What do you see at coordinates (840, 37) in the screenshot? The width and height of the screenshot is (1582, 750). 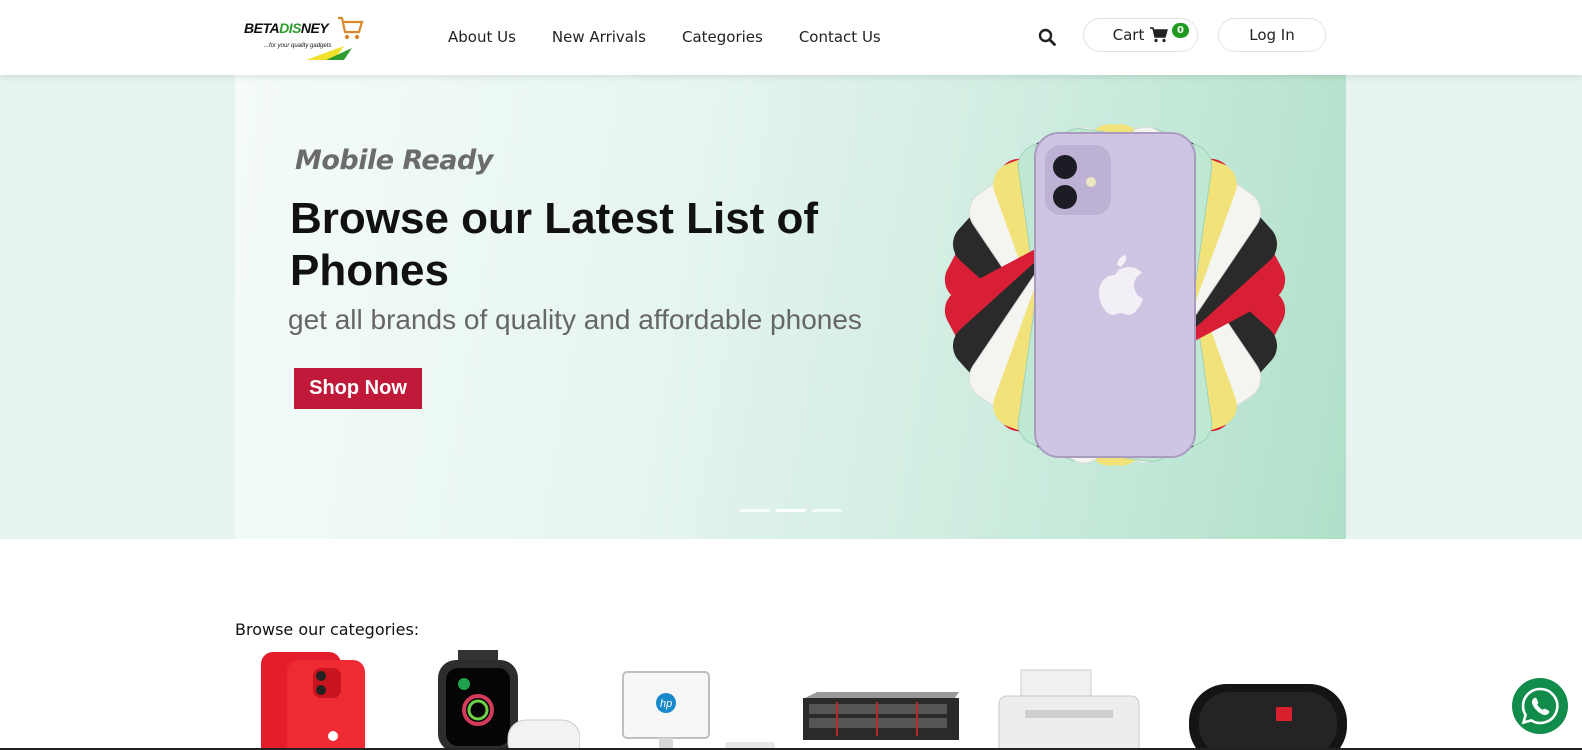 I see `nav-contact-us: Contact Us` at bounding box center [840, 37].